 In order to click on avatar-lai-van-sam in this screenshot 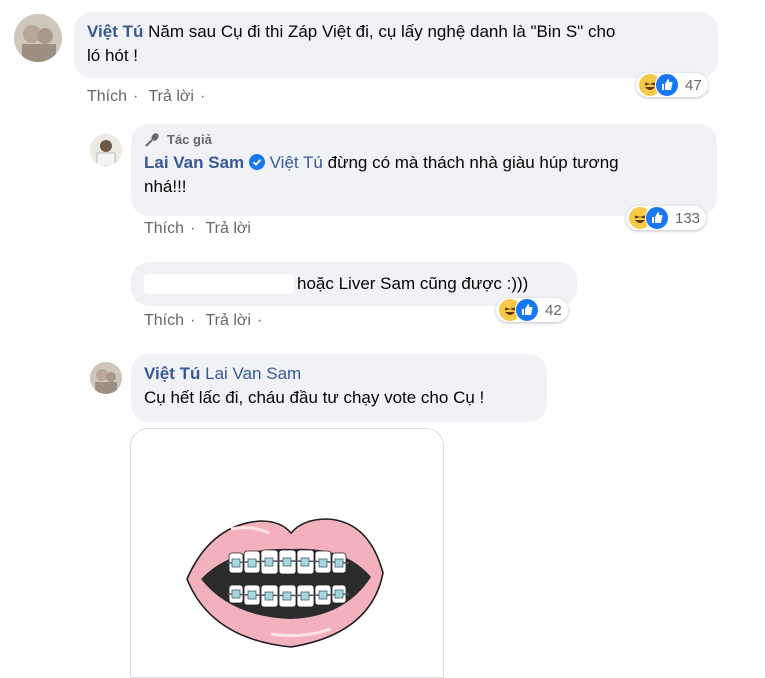, I will do `click(106, 150)`.